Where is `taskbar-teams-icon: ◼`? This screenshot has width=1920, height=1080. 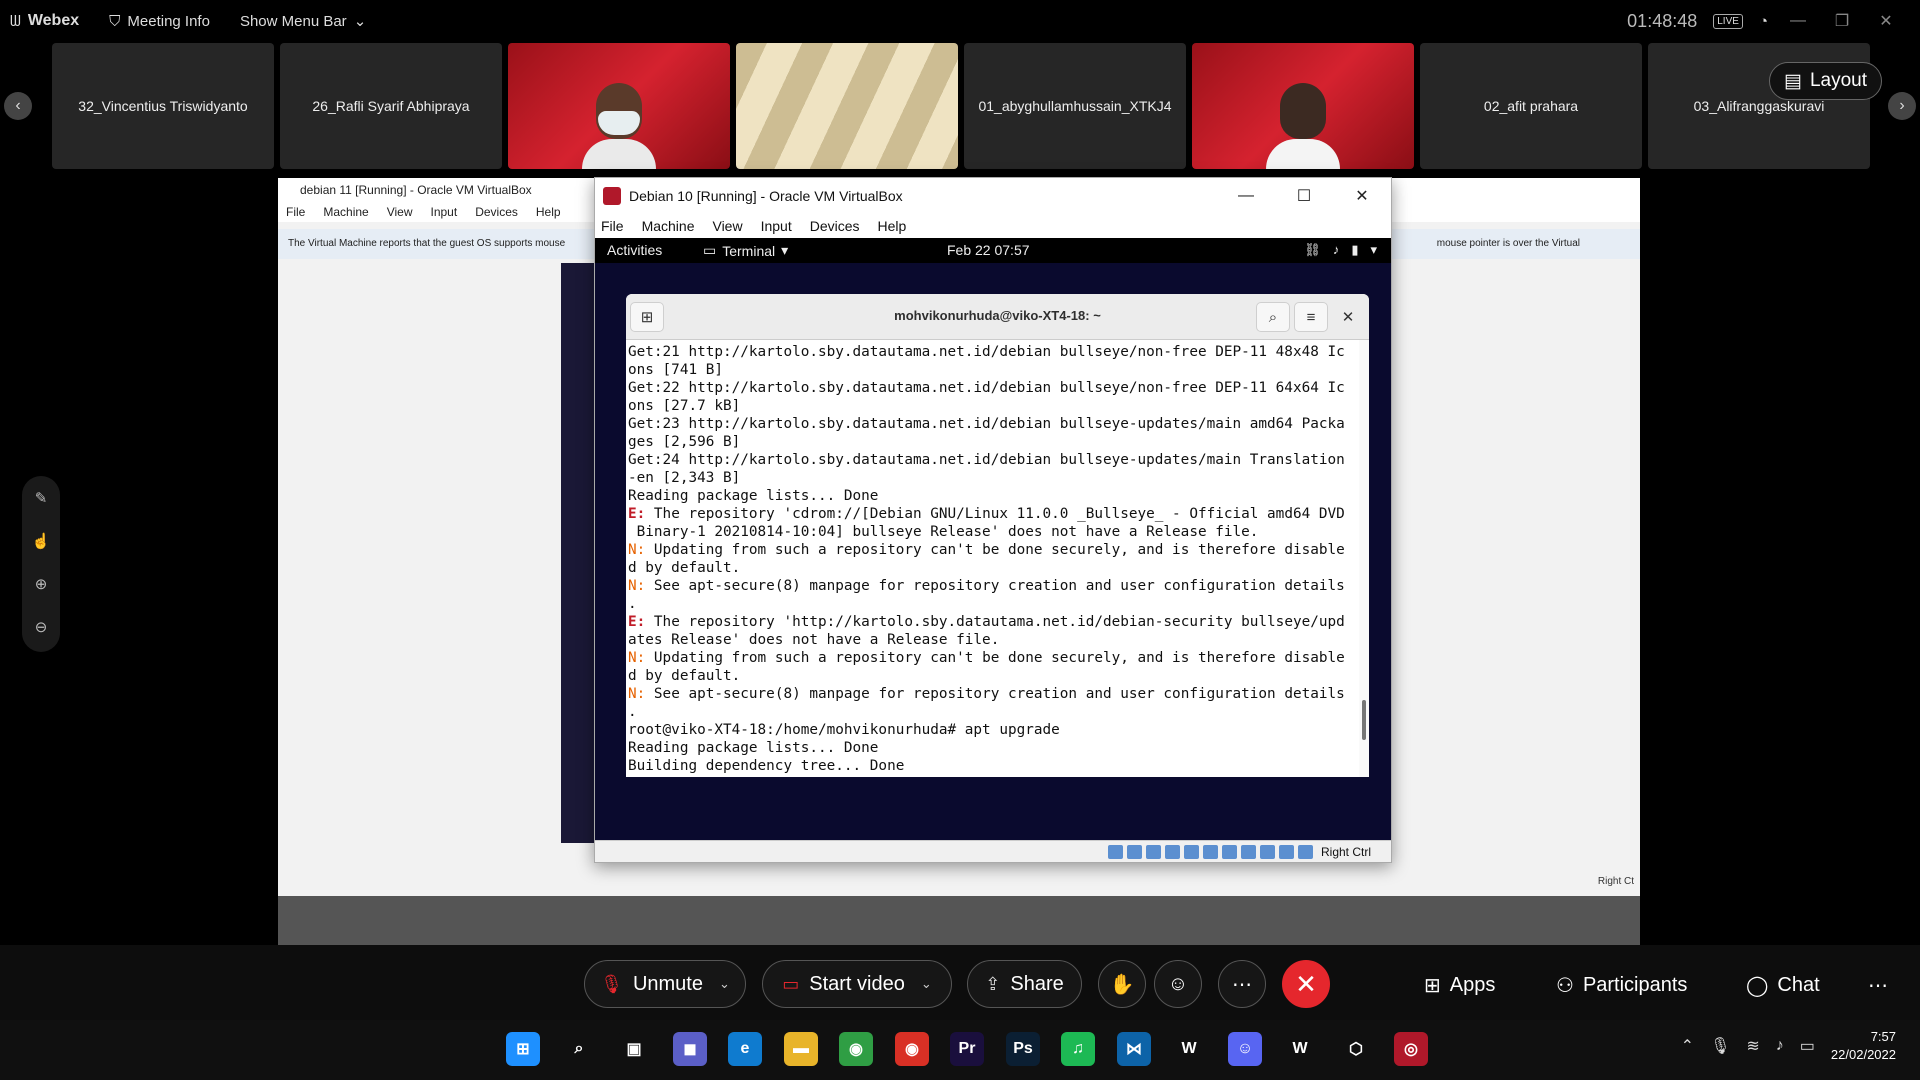
taskbar-teams-icon: ◼ is located at coordinates (690, 1049).